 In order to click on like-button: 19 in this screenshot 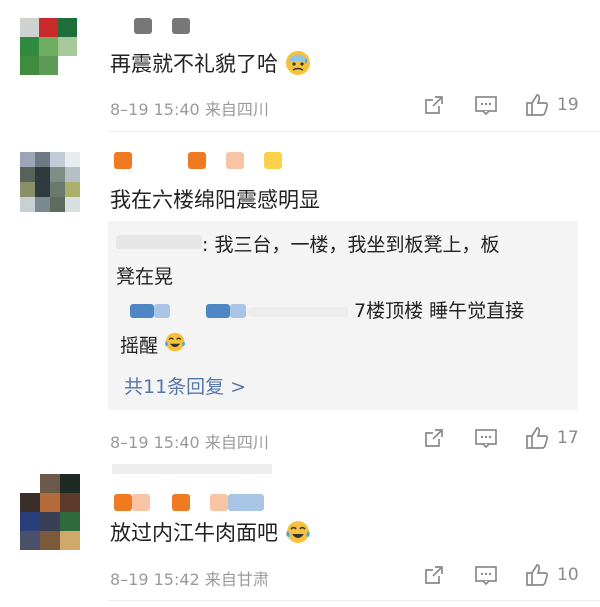, I will do `click(551, 105)`.